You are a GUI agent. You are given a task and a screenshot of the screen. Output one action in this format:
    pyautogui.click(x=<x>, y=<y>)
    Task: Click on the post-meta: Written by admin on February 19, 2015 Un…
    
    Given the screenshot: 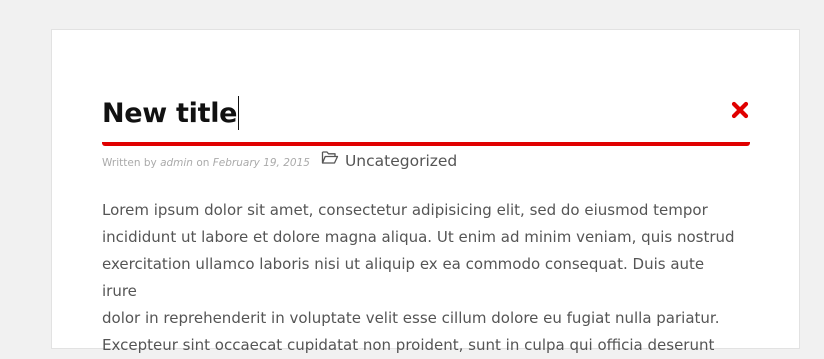 What is the action you would take?
    pyautogui.click(x=279, y=161)
    